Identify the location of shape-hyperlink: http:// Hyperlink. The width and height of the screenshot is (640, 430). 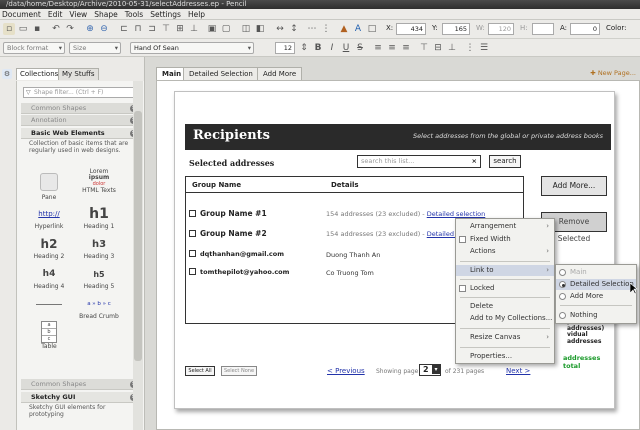
(49, 218).